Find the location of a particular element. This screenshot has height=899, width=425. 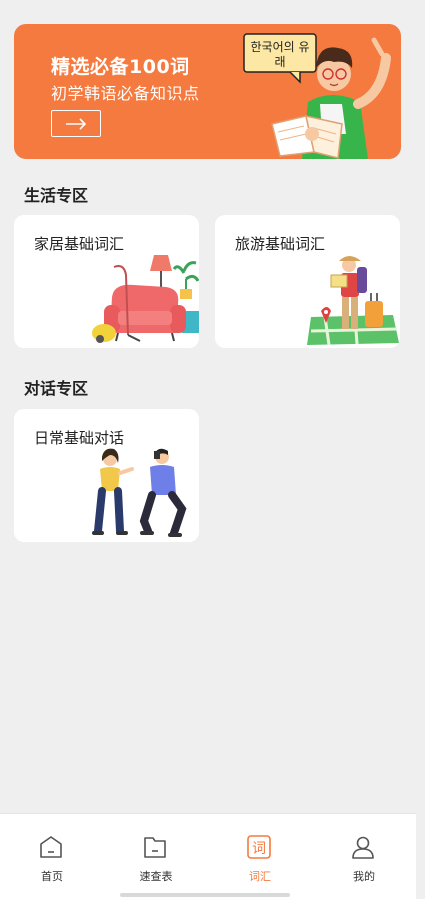

tab-vocabulary: 词 词汇 is located at coordinates (260, 856).